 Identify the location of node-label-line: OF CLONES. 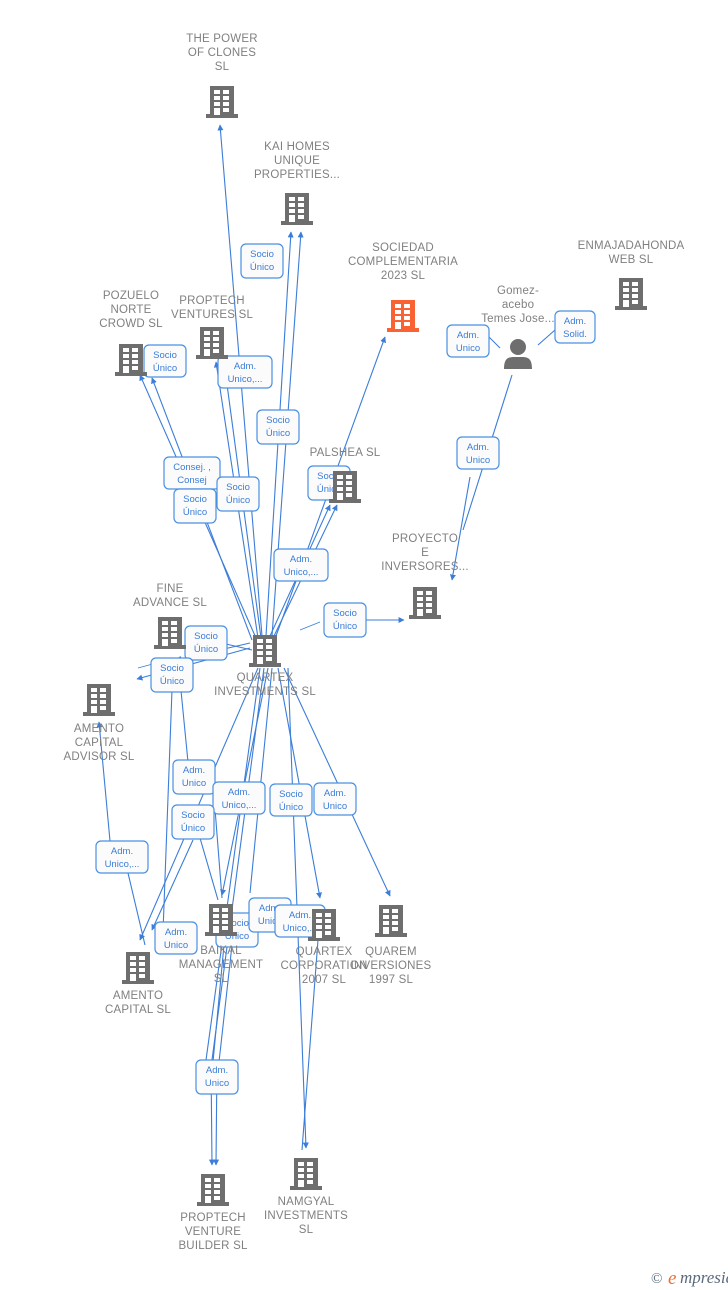
(222, 53).